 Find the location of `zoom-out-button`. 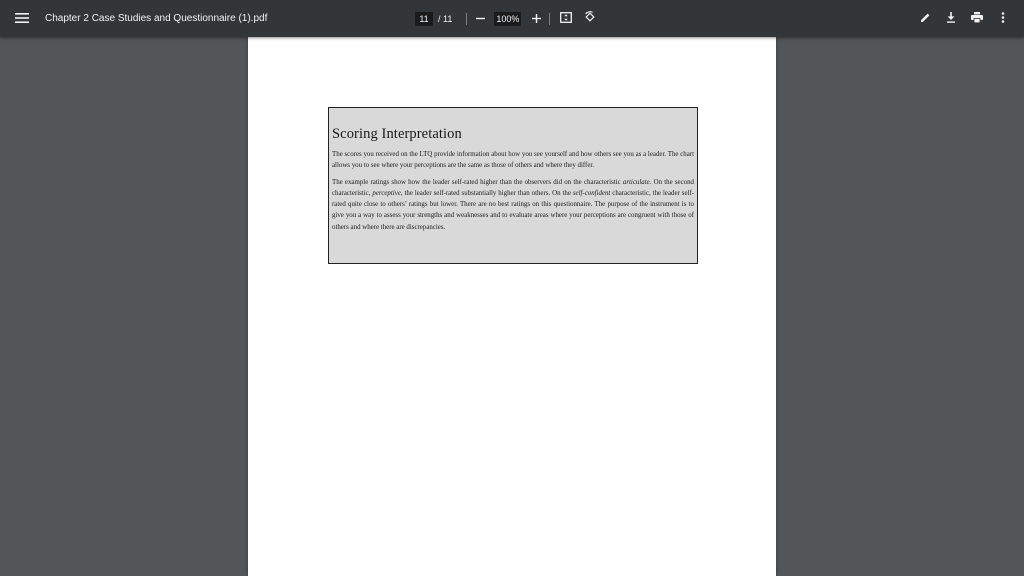

zoom-out-button is located at coordinates (480, 19).